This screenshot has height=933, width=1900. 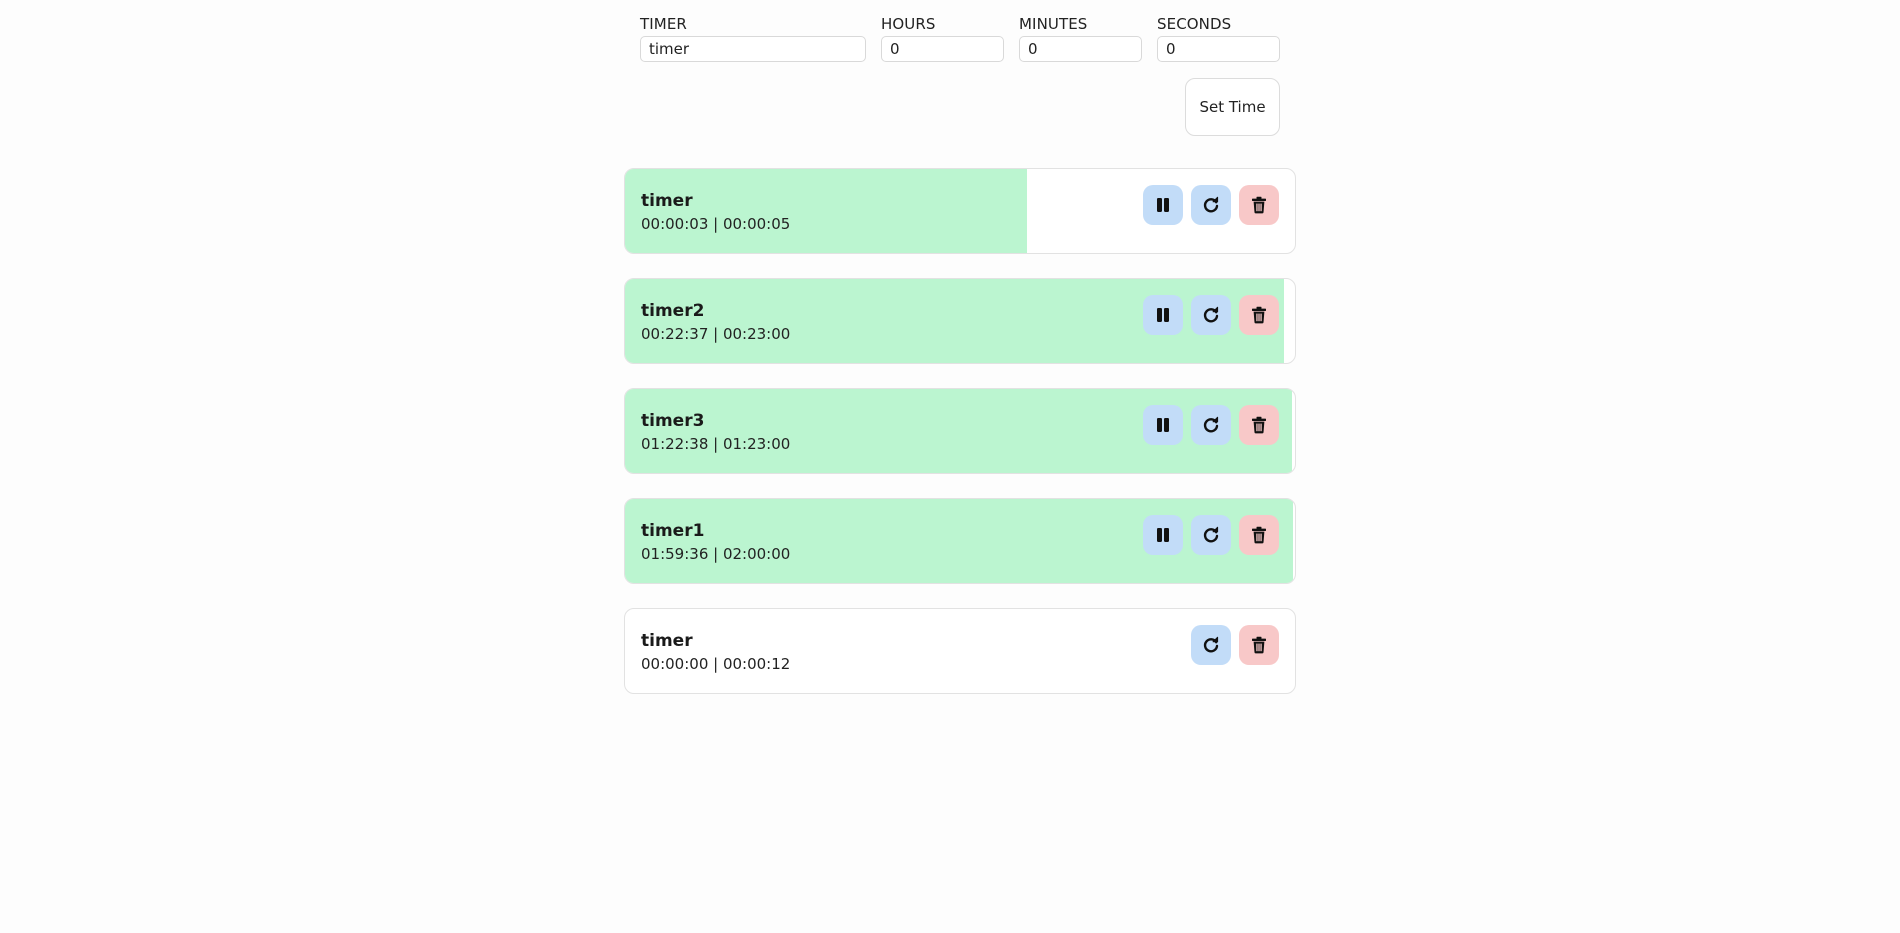 I want to click on timer-card: timer3 01:22:38 | 01:23:00, so click(x=960, y=431).